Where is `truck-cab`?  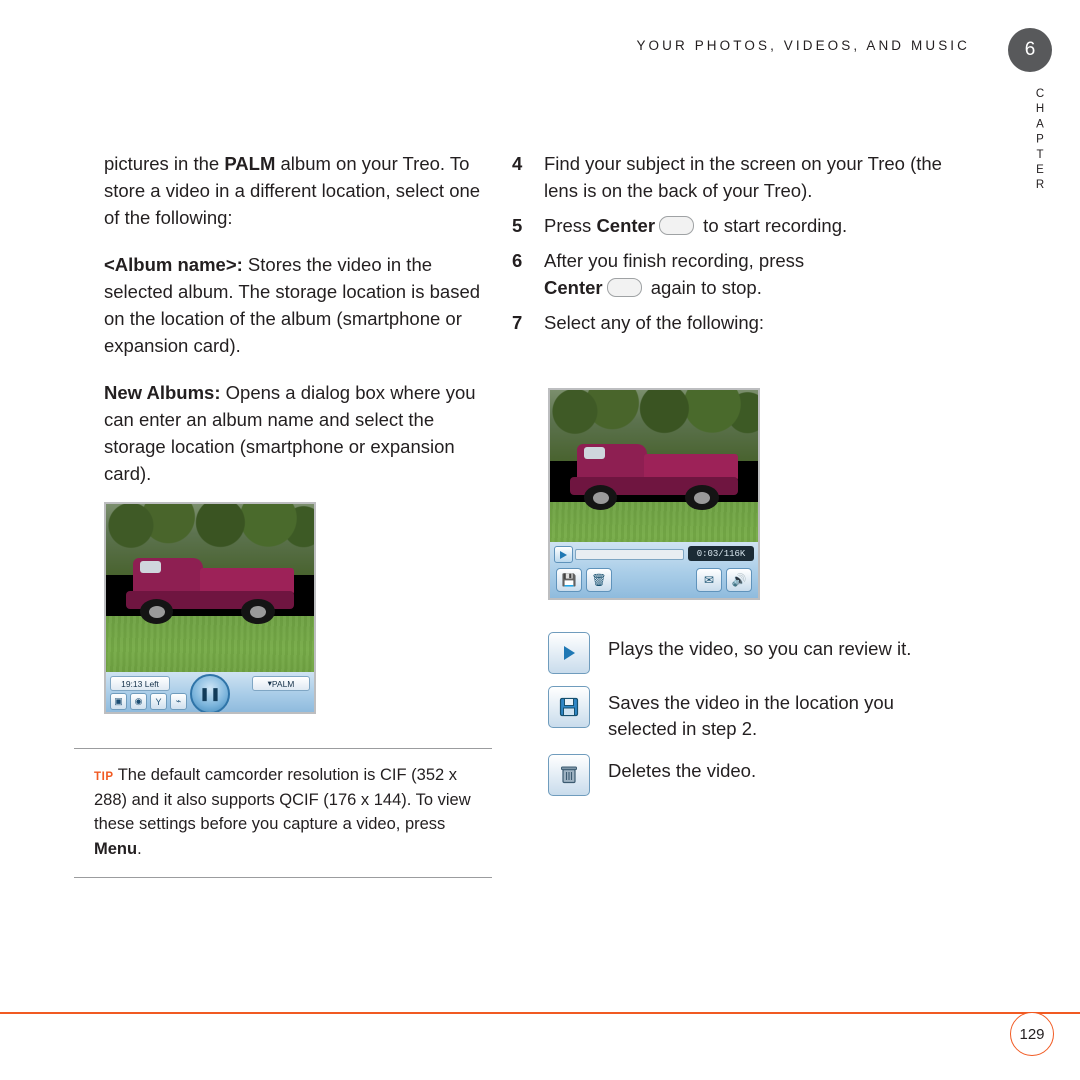 truck-cab is located at coordinates (168, 576).